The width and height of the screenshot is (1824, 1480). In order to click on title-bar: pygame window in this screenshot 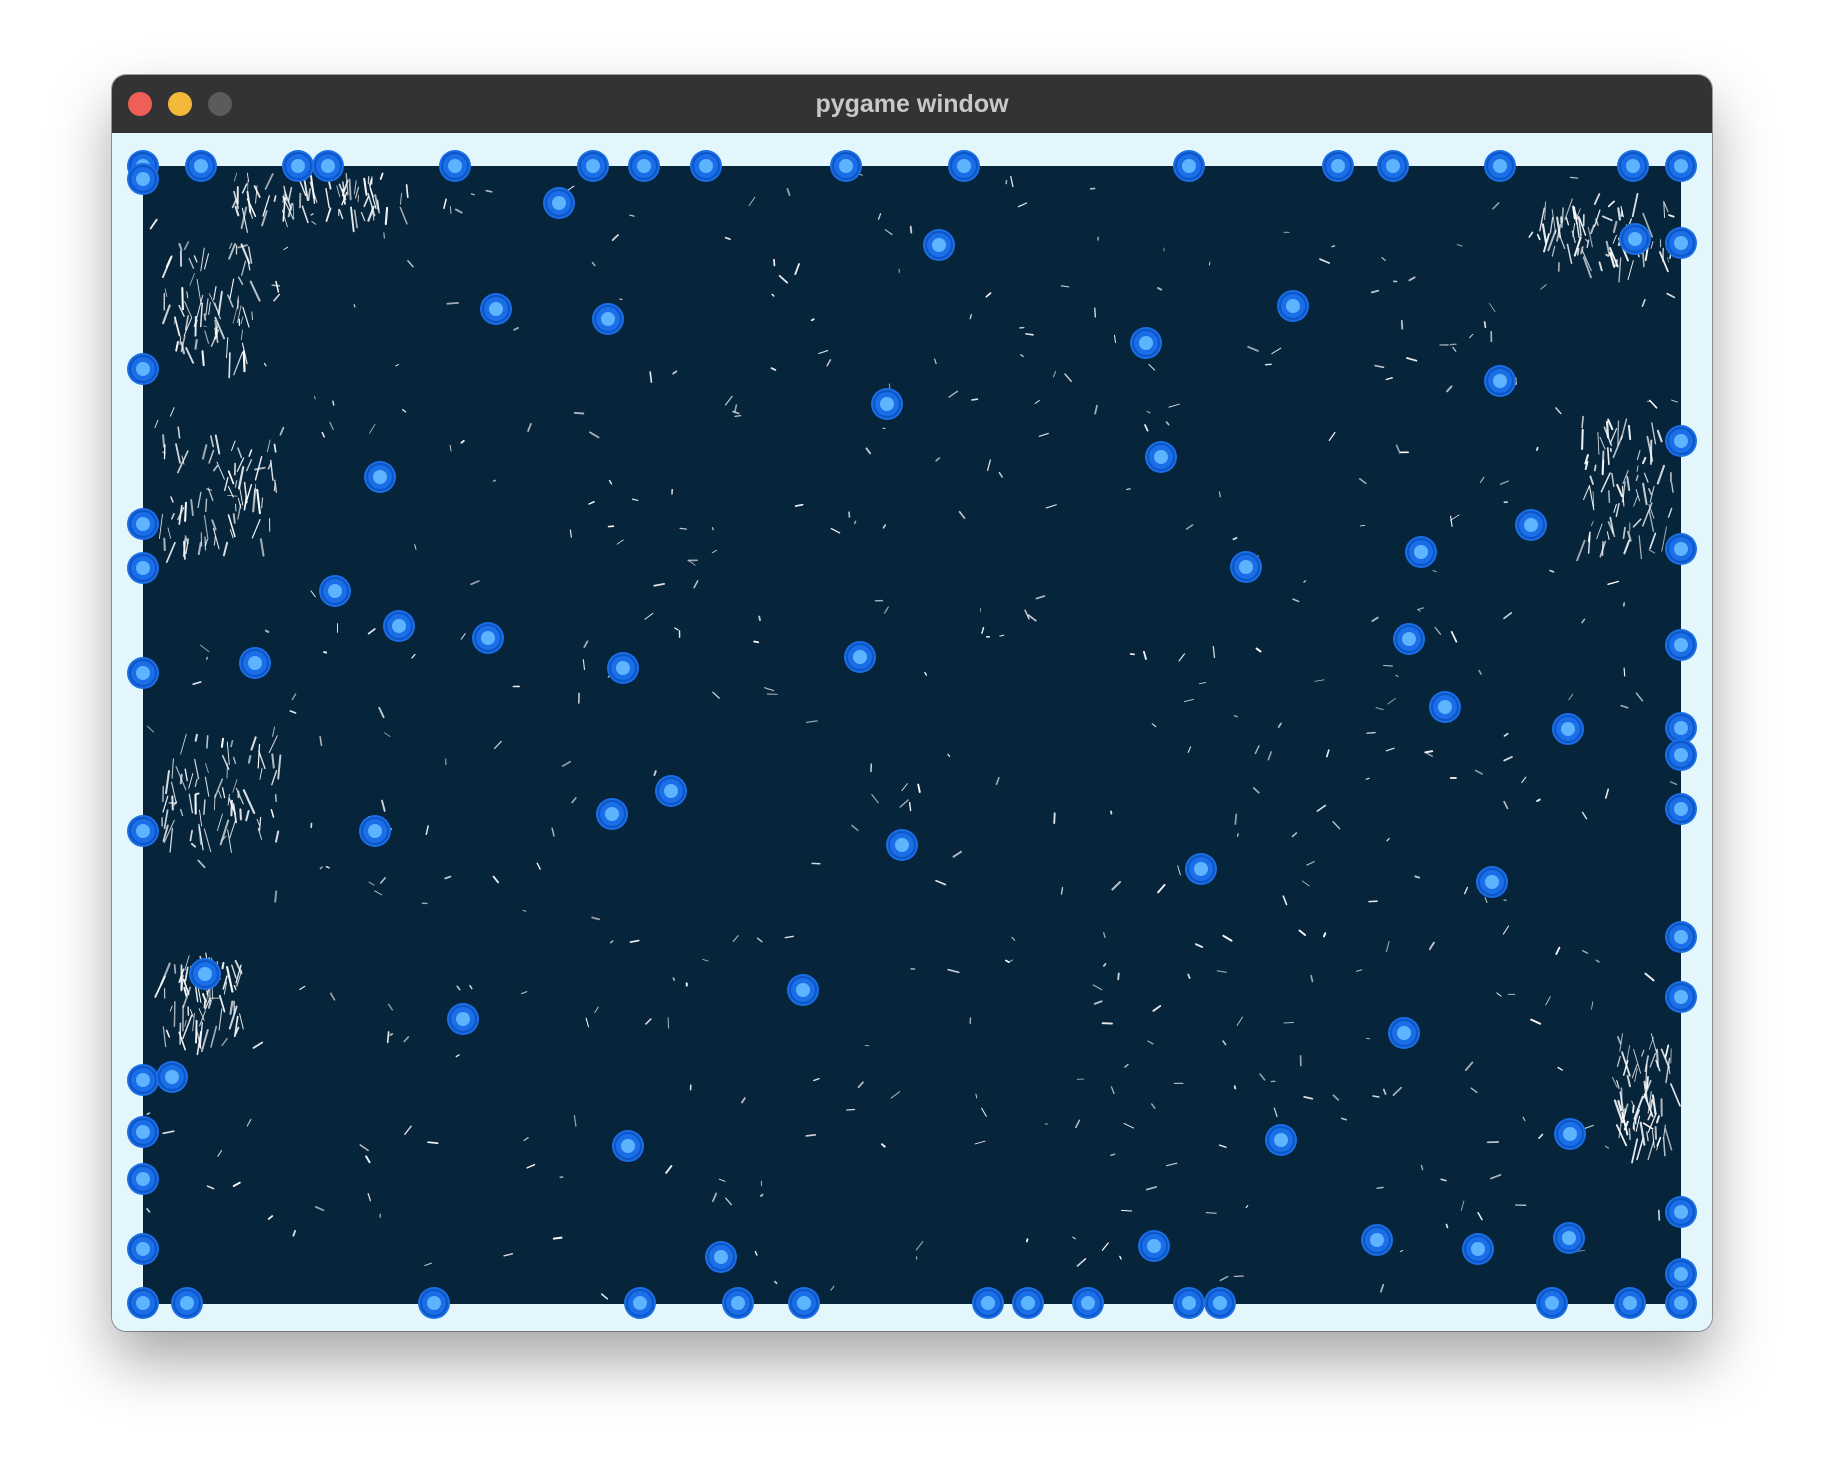, I will do `click(912, 104)`.